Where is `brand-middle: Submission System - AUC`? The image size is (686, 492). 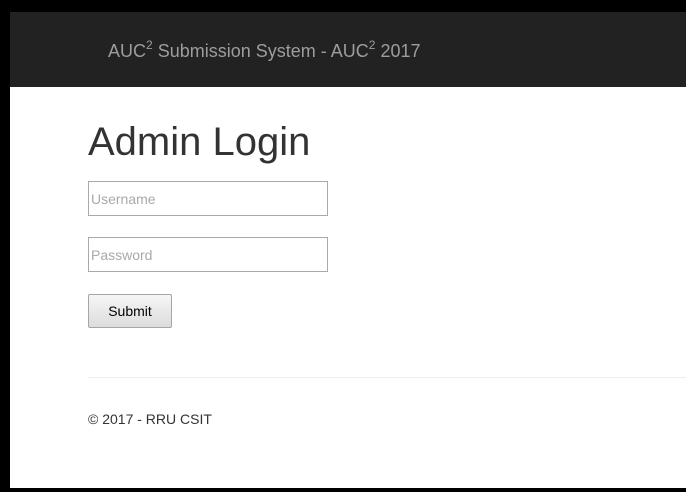
brand-middle: Submission System - AUC is located at coordinates (260, 51).